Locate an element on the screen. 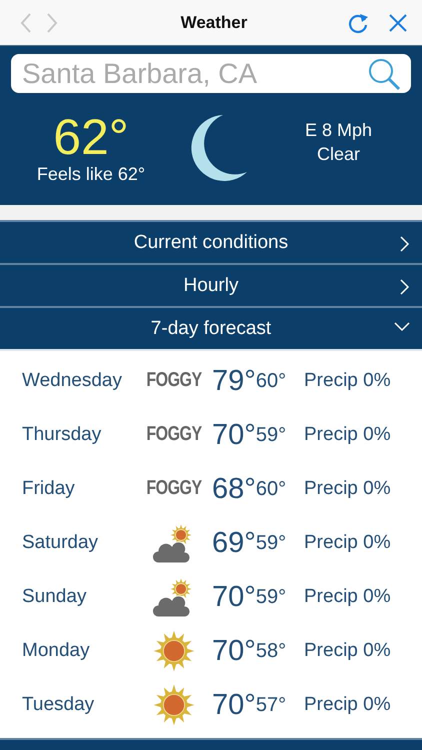  wind: E 8 Mph is located at coordinates (338, 130).